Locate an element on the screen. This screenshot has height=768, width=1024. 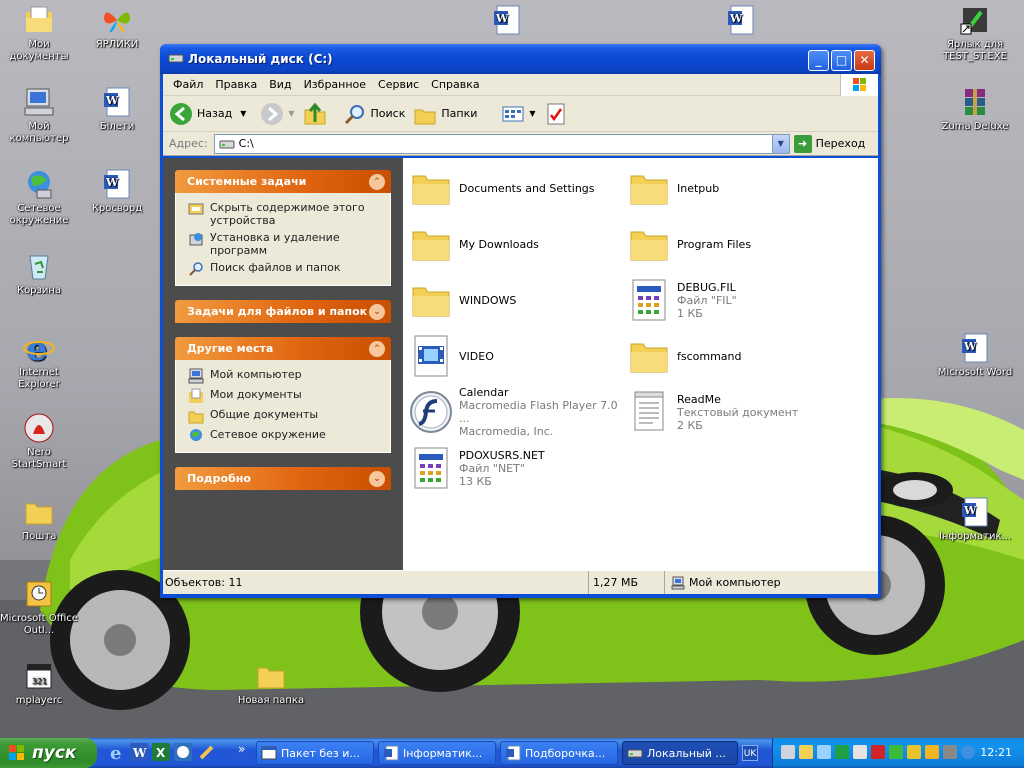
task-add-remove-programs: Установка и удаление программ is located at coordinates (285, 244).